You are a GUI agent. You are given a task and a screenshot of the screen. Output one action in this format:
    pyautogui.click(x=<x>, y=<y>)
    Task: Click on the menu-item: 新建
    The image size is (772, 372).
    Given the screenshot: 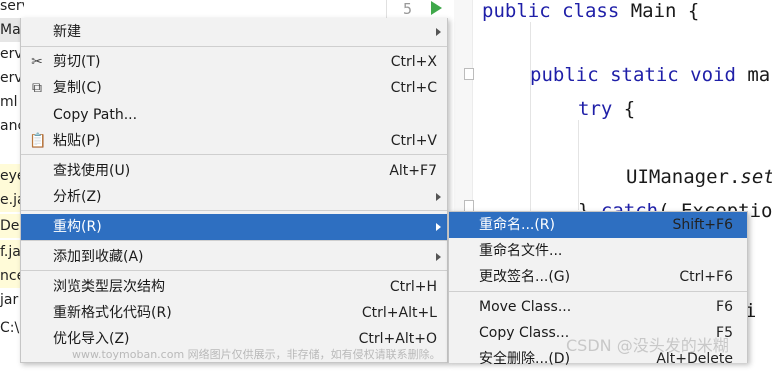 What is the action you would take?
    pyautogui.click(x=234, y=32)
    